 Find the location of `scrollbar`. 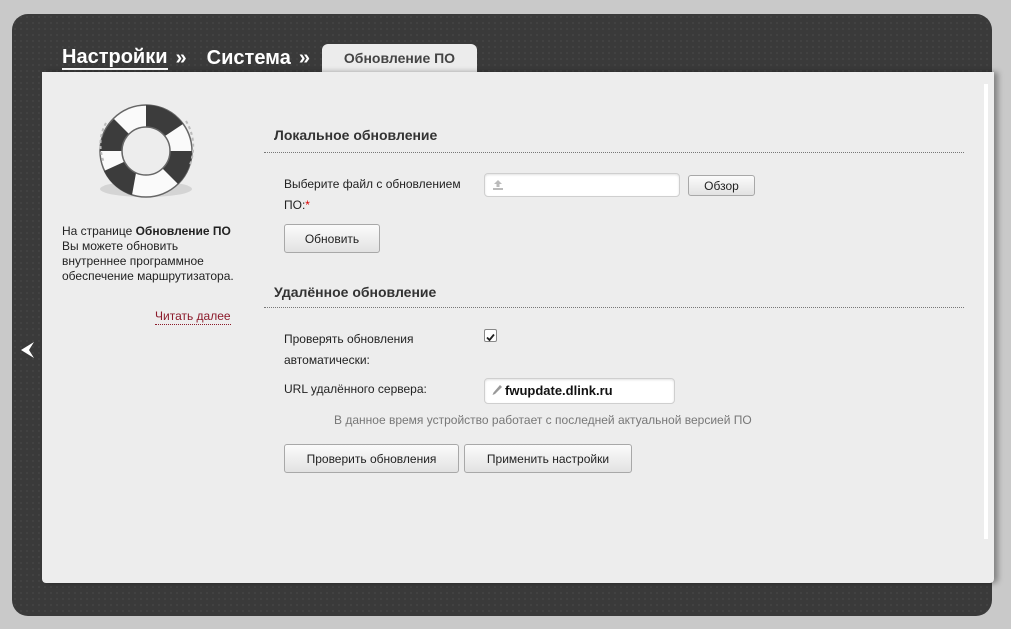

scrollbar is located at coordinates (986, 311).